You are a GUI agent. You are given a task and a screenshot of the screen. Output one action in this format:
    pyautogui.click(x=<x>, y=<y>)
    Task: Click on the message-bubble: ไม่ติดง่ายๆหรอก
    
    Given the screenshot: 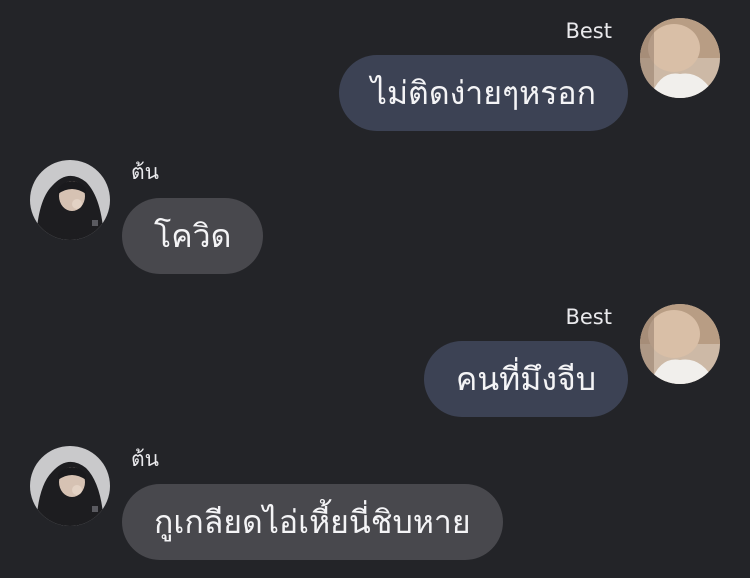 What is the action you would take?
    pyautogui.click(x=483, y=93)
    